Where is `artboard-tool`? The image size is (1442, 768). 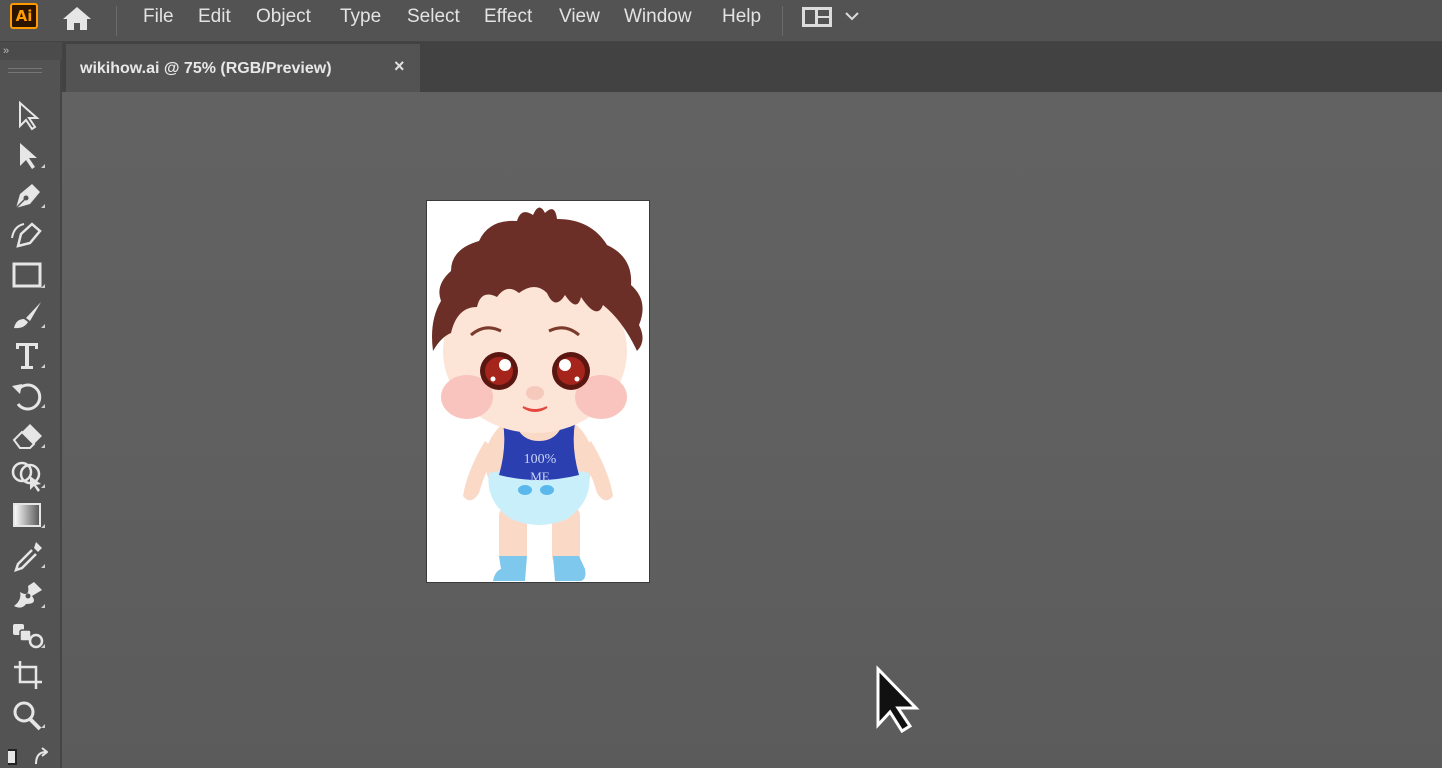
artboard-tool is located at coordinates (28, 675).